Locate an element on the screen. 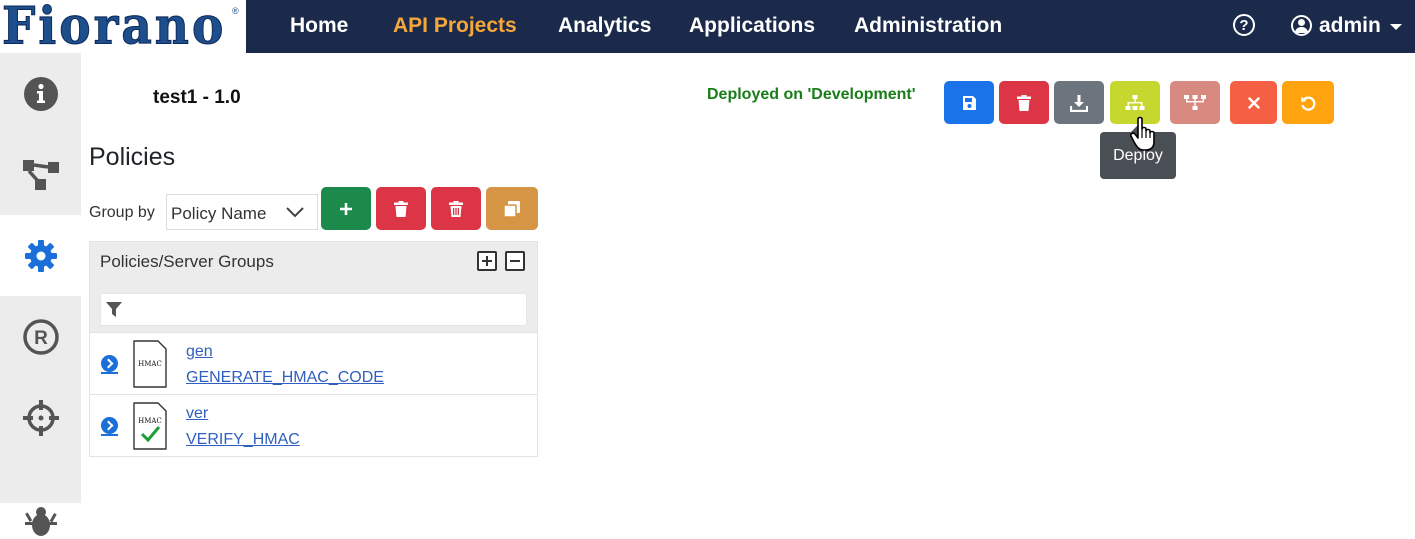  help-icon: ? is located at coordinates (1244, 25).